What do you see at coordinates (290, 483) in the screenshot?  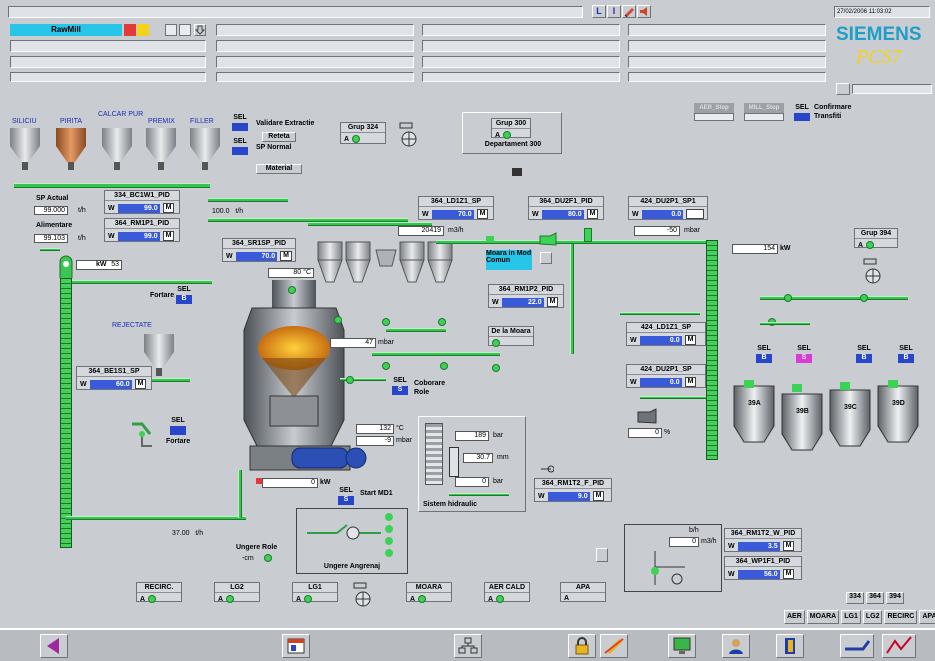 I see `kw-mill: 0` at bounding box center [290, 483].